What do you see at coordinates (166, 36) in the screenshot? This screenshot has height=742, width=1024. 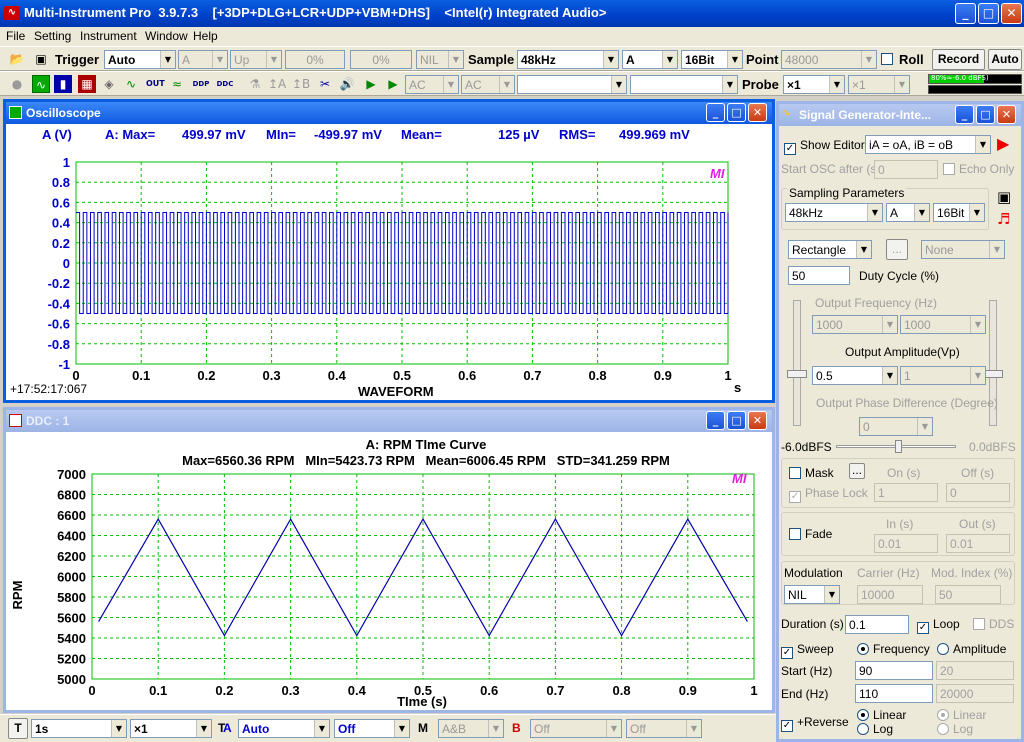 I see `menu-window: Window` at bounding box center [166, 36].